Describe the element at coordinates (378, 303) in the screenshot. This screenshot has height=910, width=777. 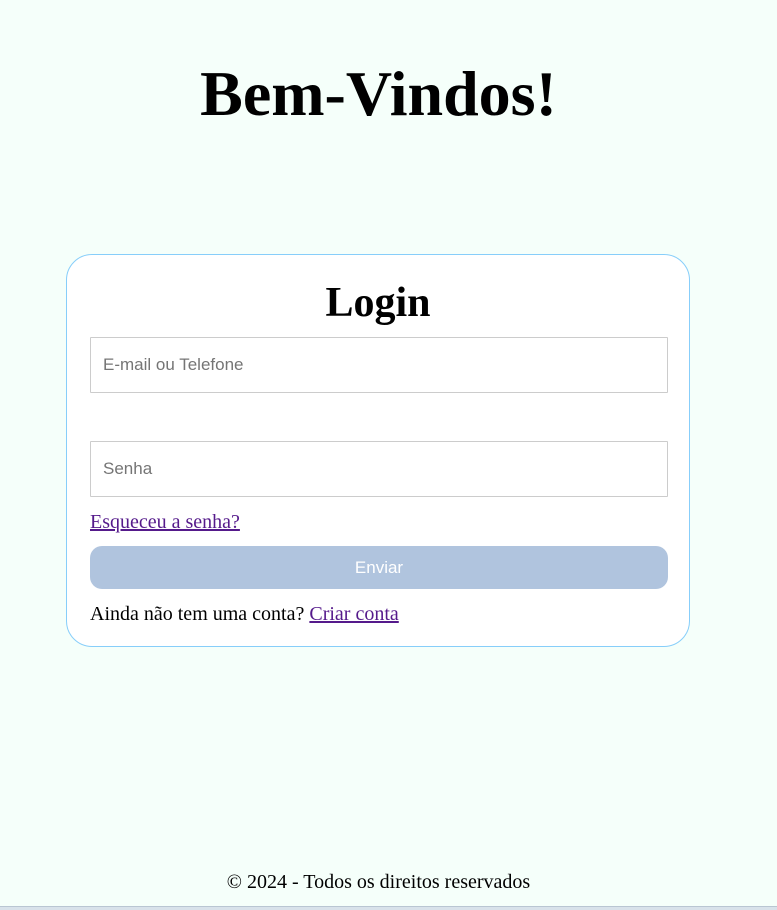
I see `login-title: Login` at that location.